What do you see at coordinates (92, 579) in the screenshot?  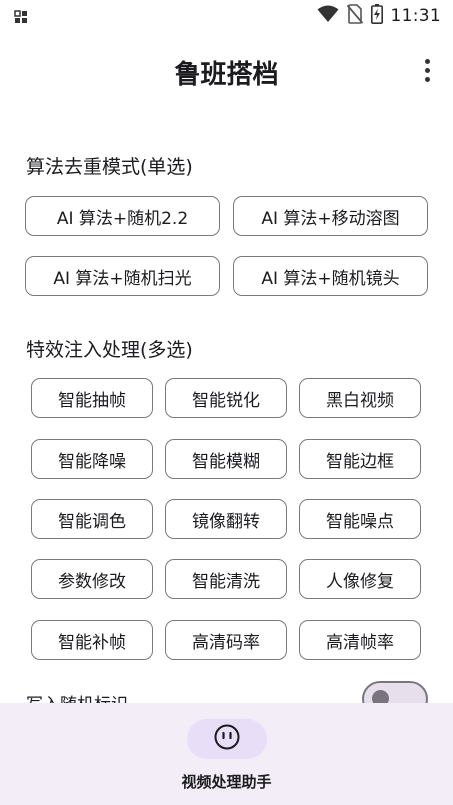 I see `effect-chip-param-modify: 参数修改` at bounding box center [92, 579].